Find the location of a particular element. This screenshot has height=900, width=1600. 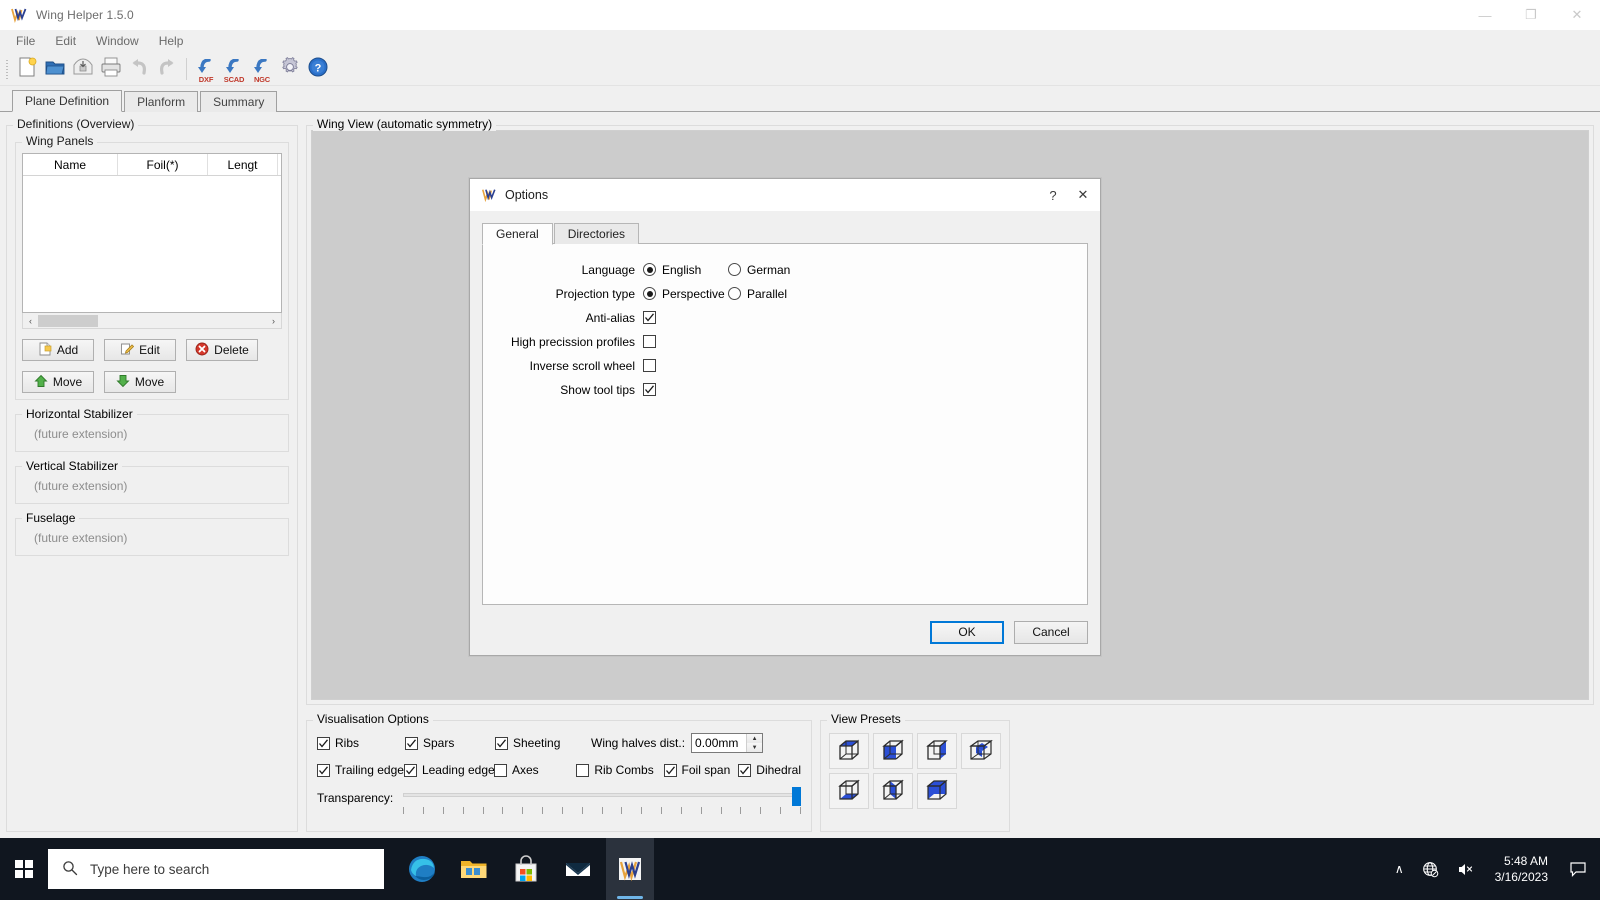

checkbox-axes: Axes is located at coordinates (534, 770).